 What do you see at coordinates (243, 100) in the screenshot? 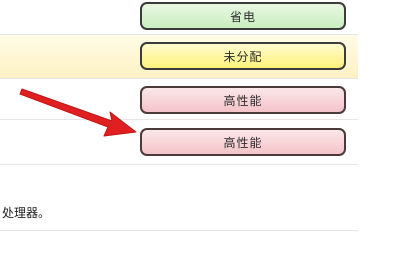
I see `plan-button-high-performance-1: 高性能` at bounding box center [243, 100].